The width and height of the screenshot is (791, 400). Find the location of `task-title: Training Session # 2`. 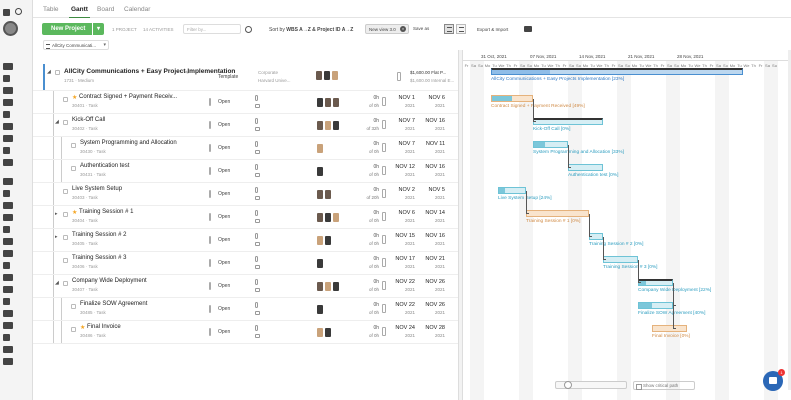

task-title: Training Session # 2 is located at coordinates (99, 235).